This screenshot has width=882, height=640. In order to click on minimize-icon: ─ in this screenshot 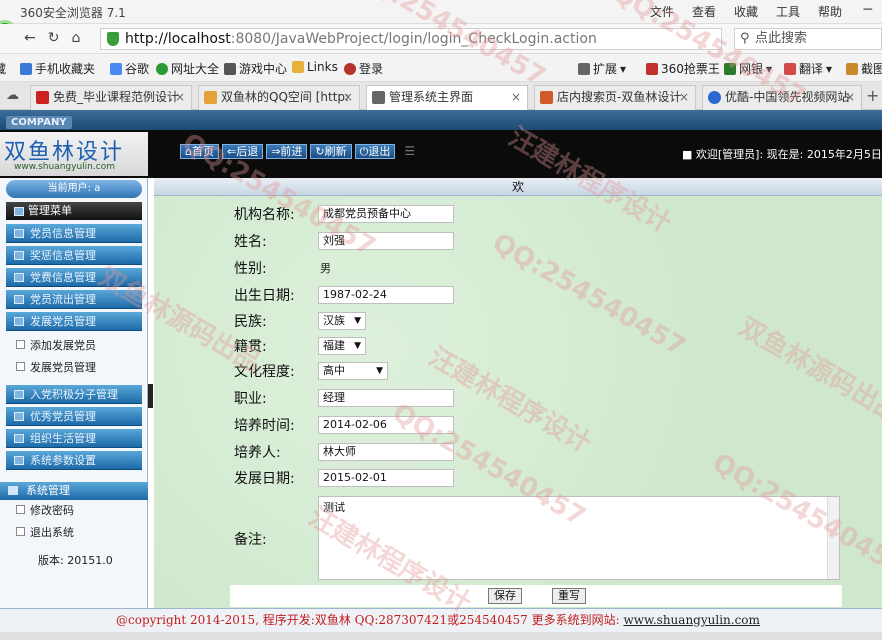, I will do `click(868, 10)`.